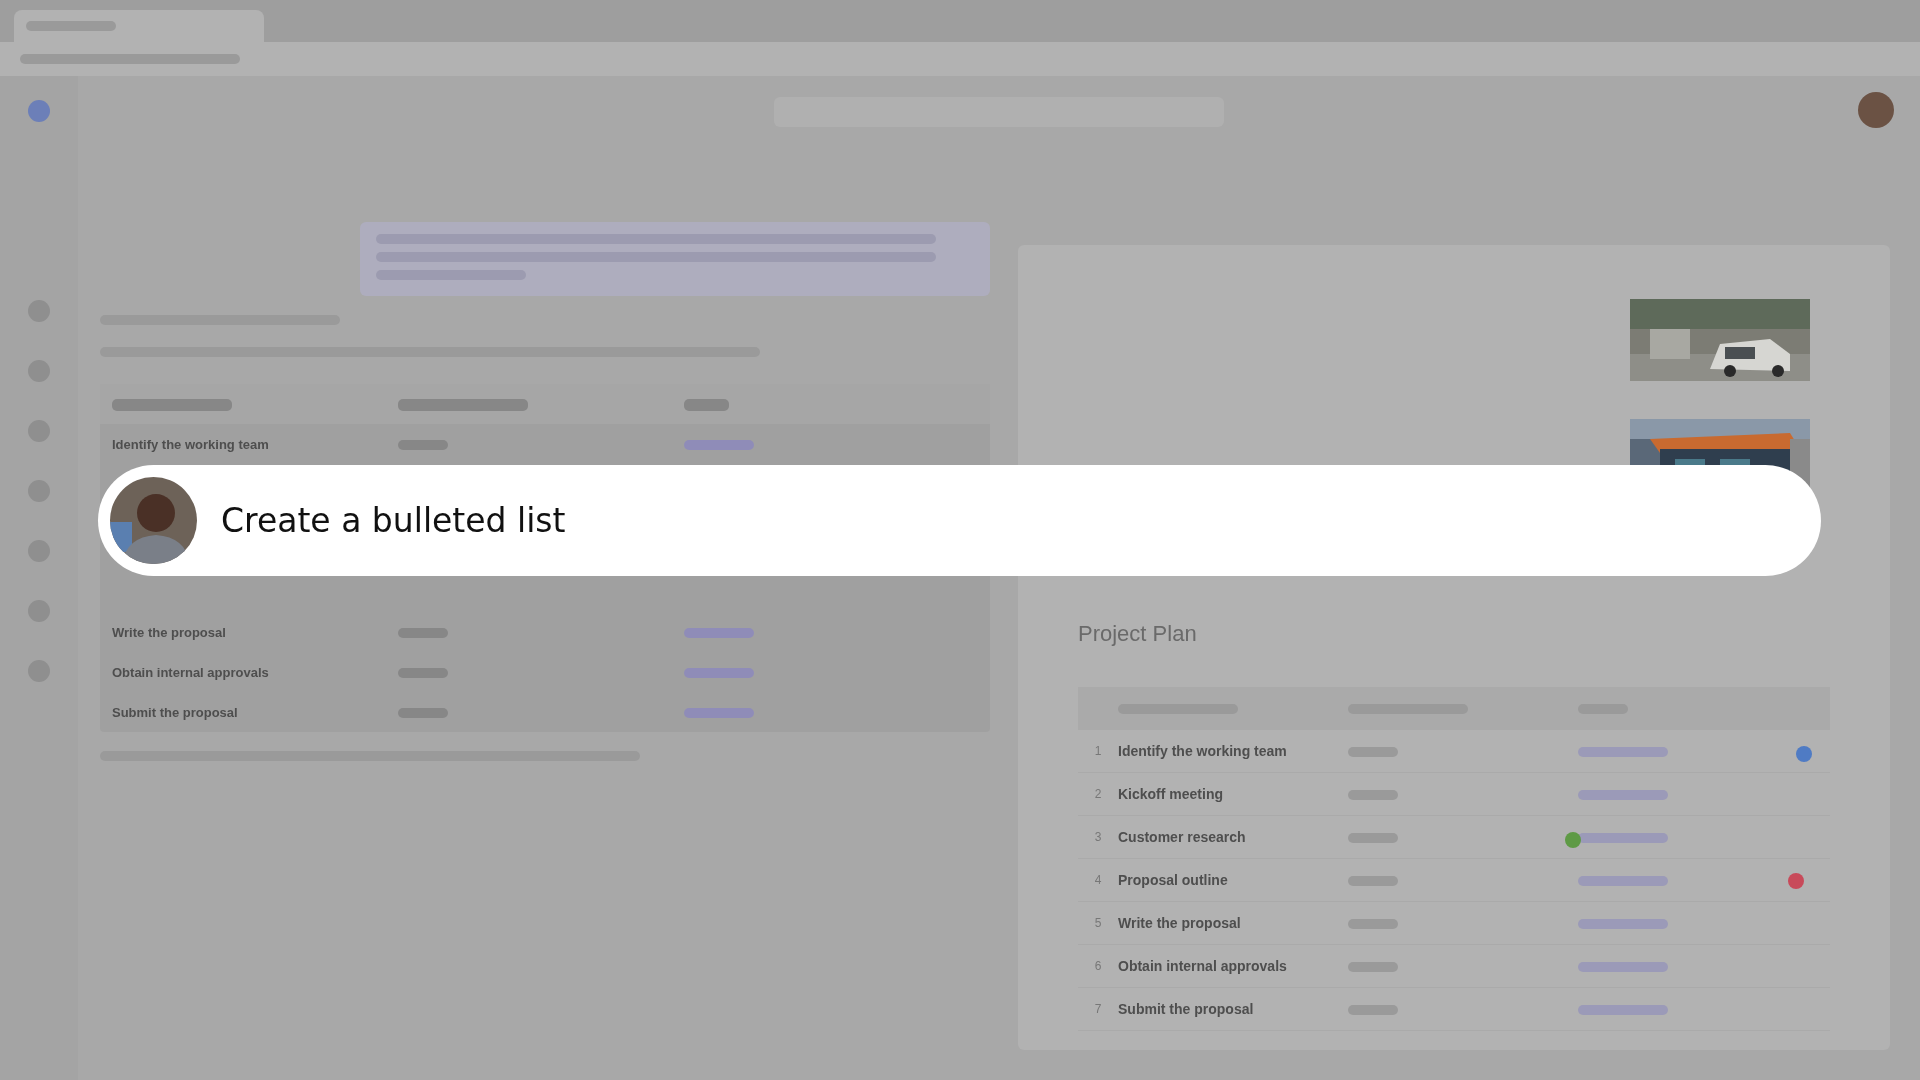  Describe the element at coordinates (1171, 794) in the screenshot. I see `table-cell-text: Kickoff meeting` at that location.